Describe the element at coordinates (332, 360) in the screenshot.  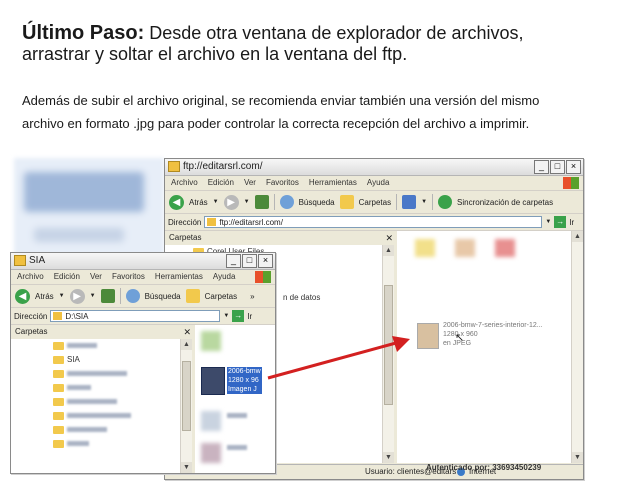
I see `drag-arrow-line` at that location.